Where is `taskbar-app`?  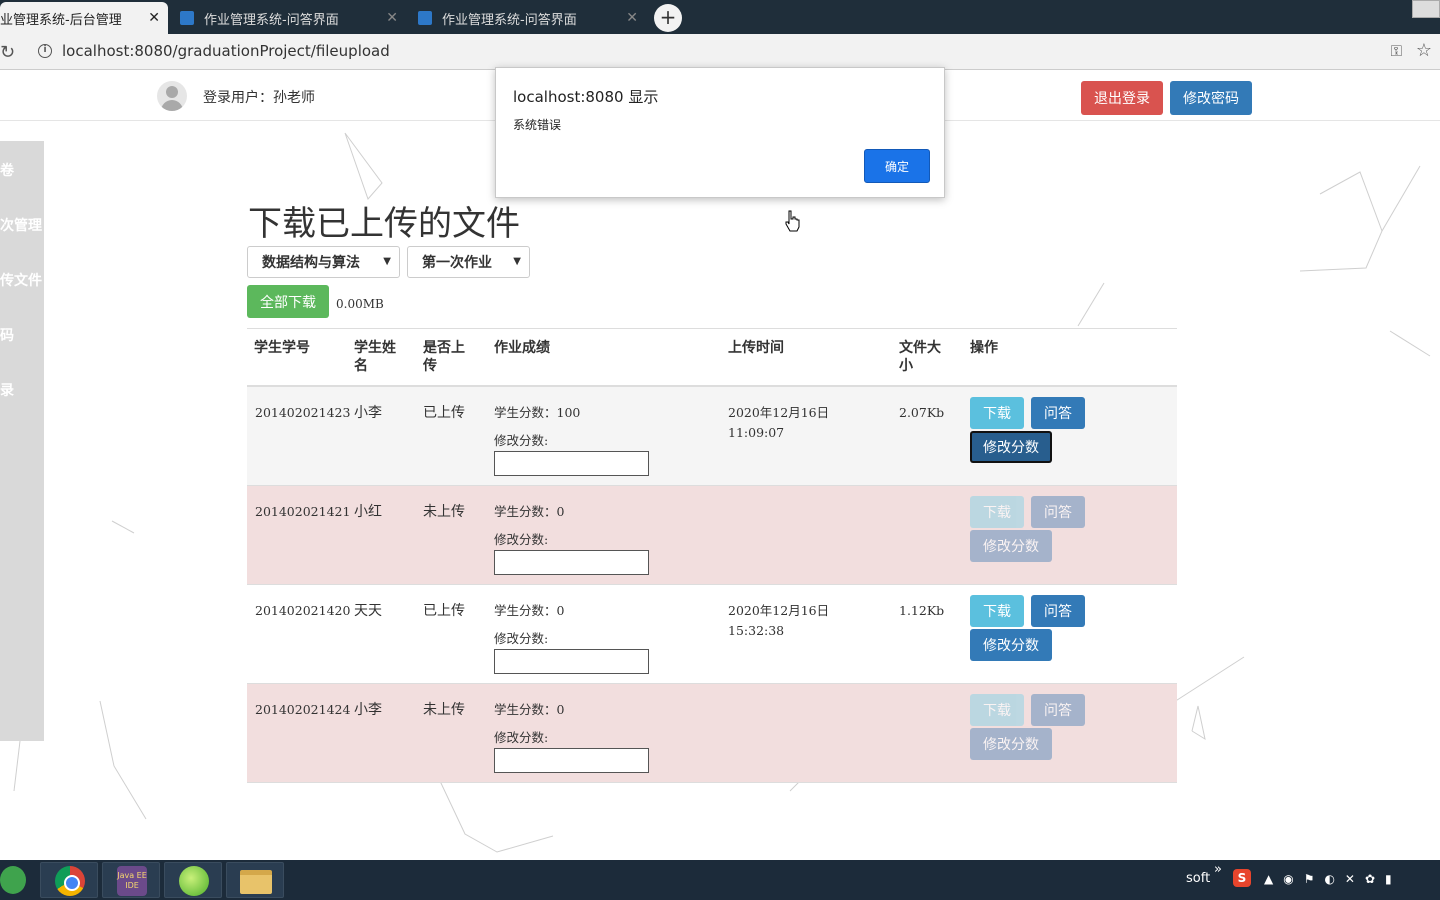
taskbar-app is located at coordinates (193, 880).